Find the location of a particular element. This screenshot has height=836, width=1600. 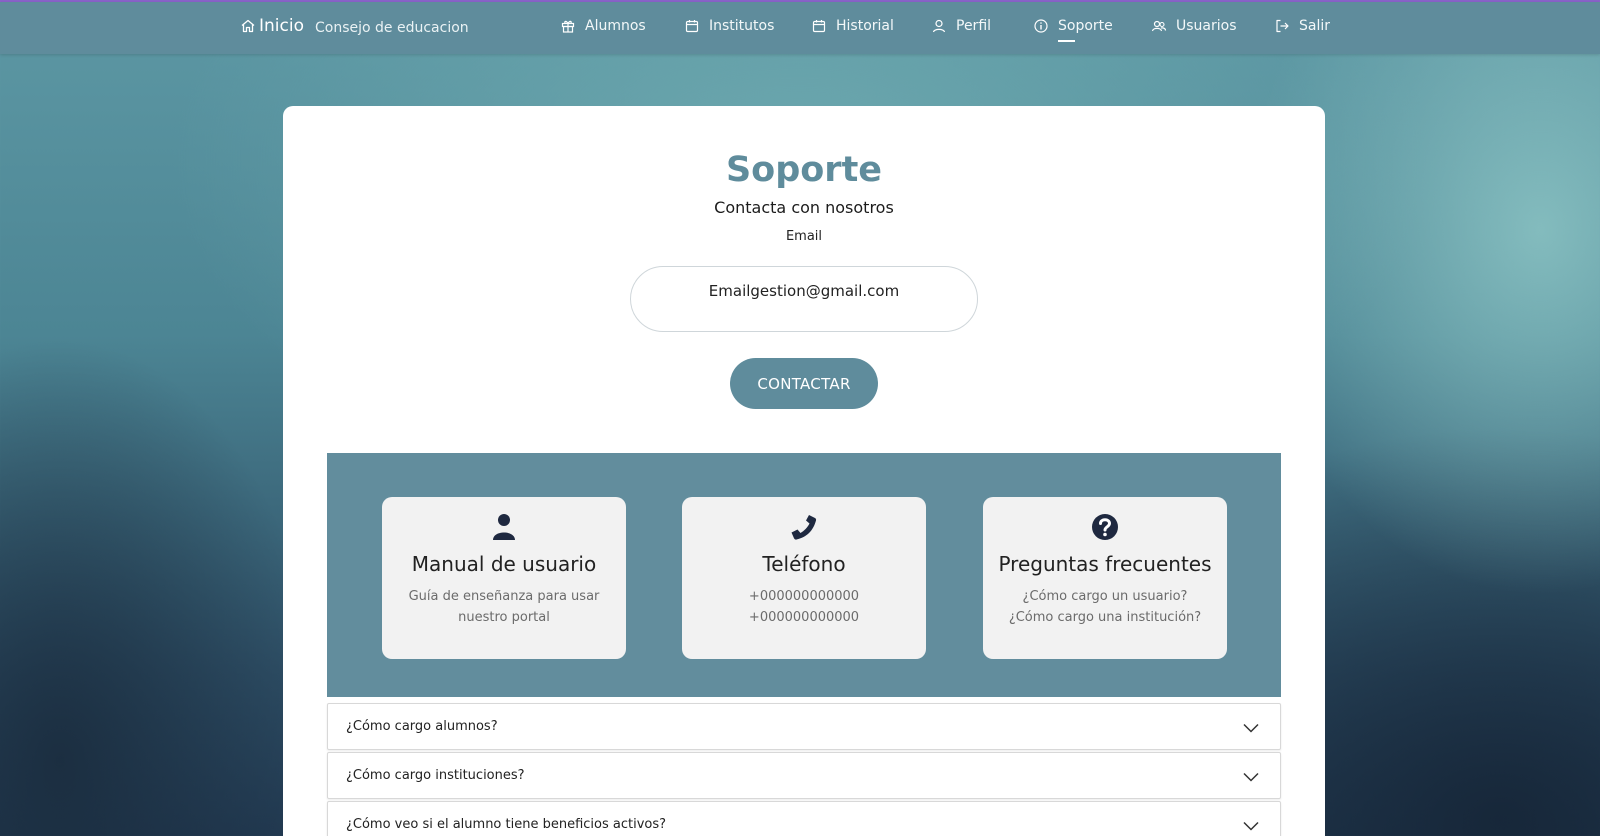

logout-icon is located at coordinates (1282, 26).